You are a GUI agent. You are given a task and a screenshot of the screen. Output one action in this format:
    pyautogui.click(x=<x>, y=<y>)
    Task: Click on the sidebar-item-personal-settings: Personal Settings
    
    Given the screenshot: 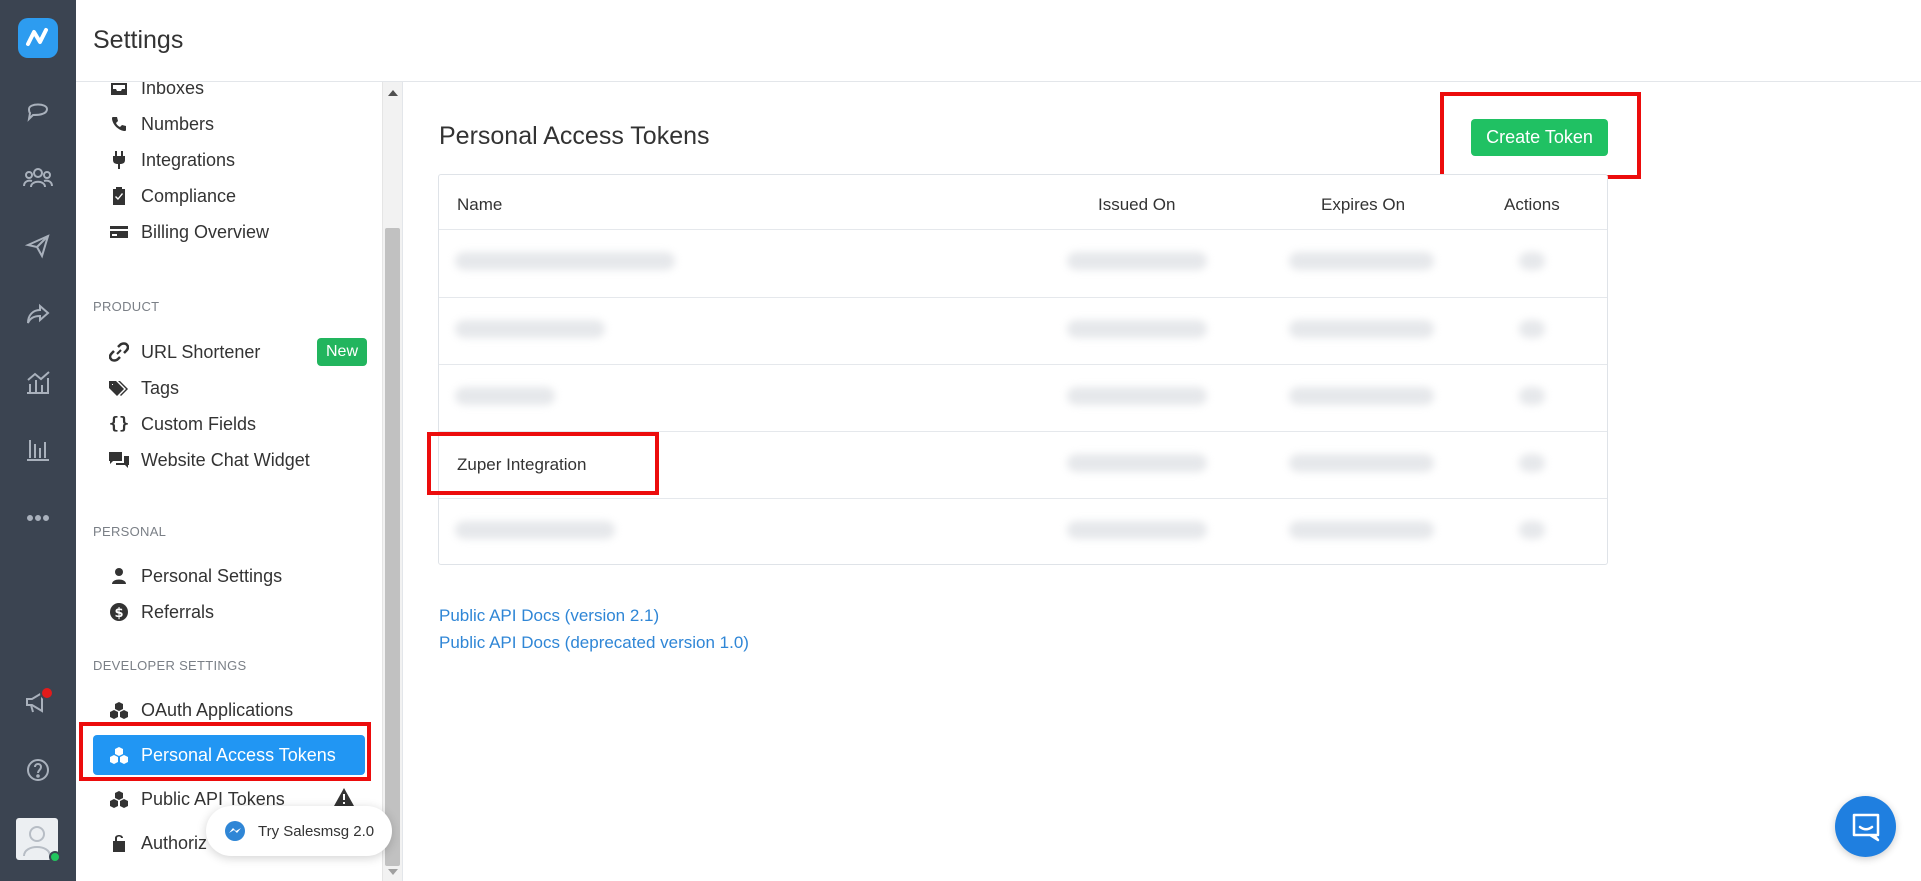 What is the action you would take?
    pyautogui.click(x=229, y=576)
    